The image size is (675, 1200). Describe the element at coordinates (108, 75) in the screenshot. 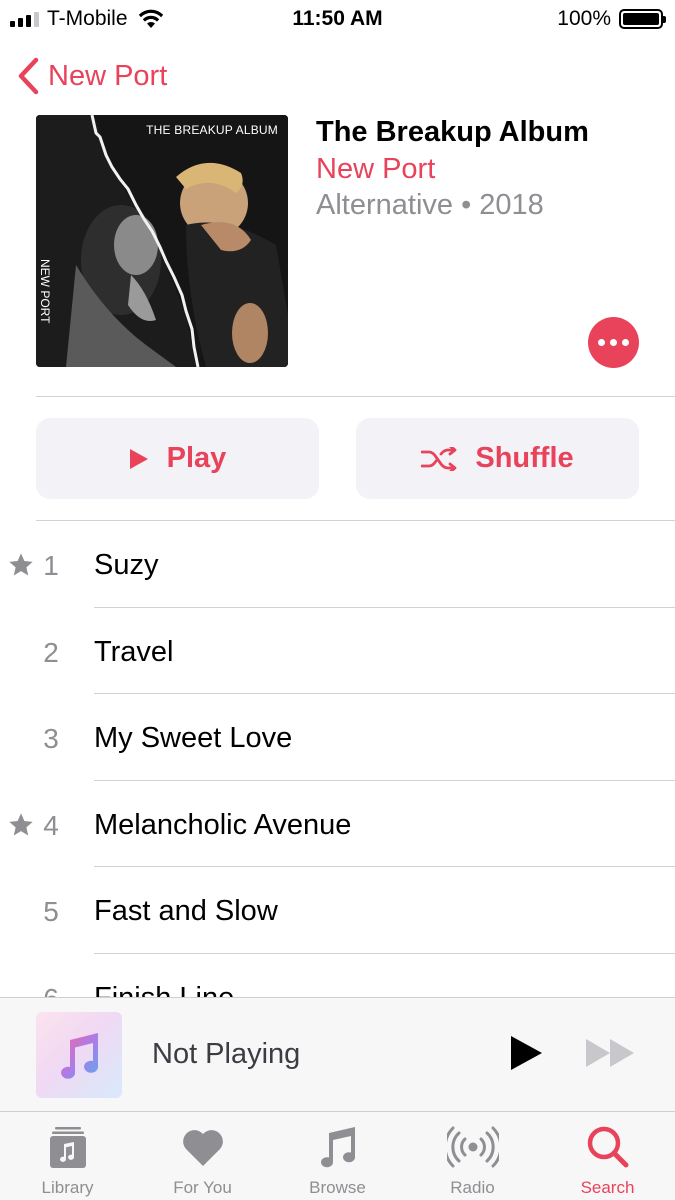

I see `back-label: New Port` at that location.